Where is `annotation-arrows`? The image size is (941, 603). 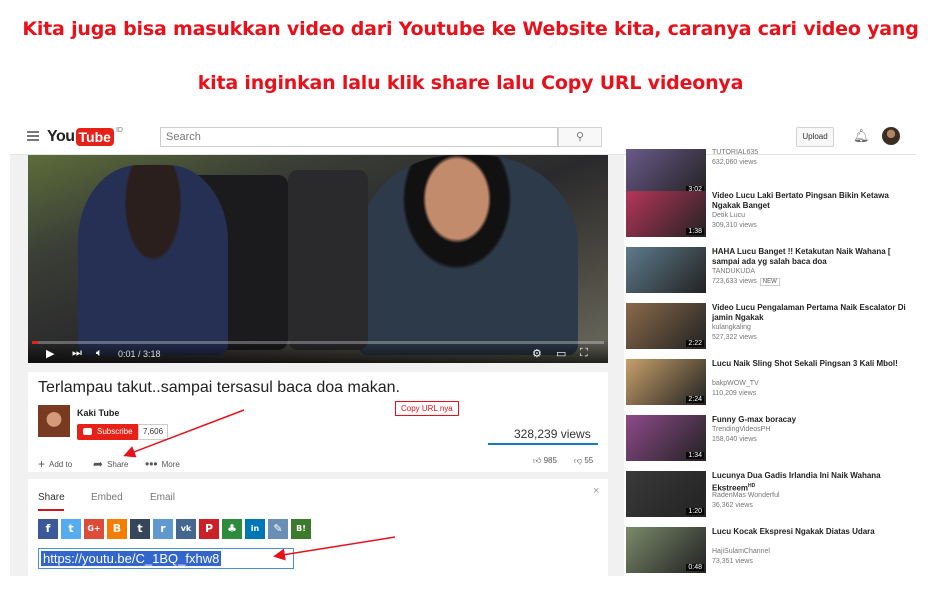 annotation-arrows is located at coordinates (259, 485).